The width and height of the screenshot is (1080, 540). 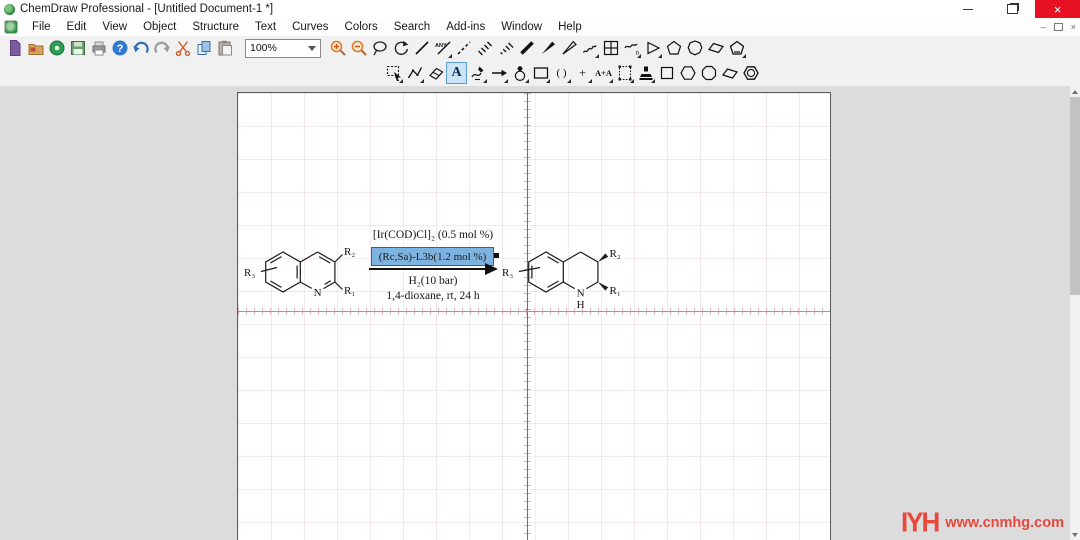 I want to click on dashed-bond-icon, so click(x=463, y=48).